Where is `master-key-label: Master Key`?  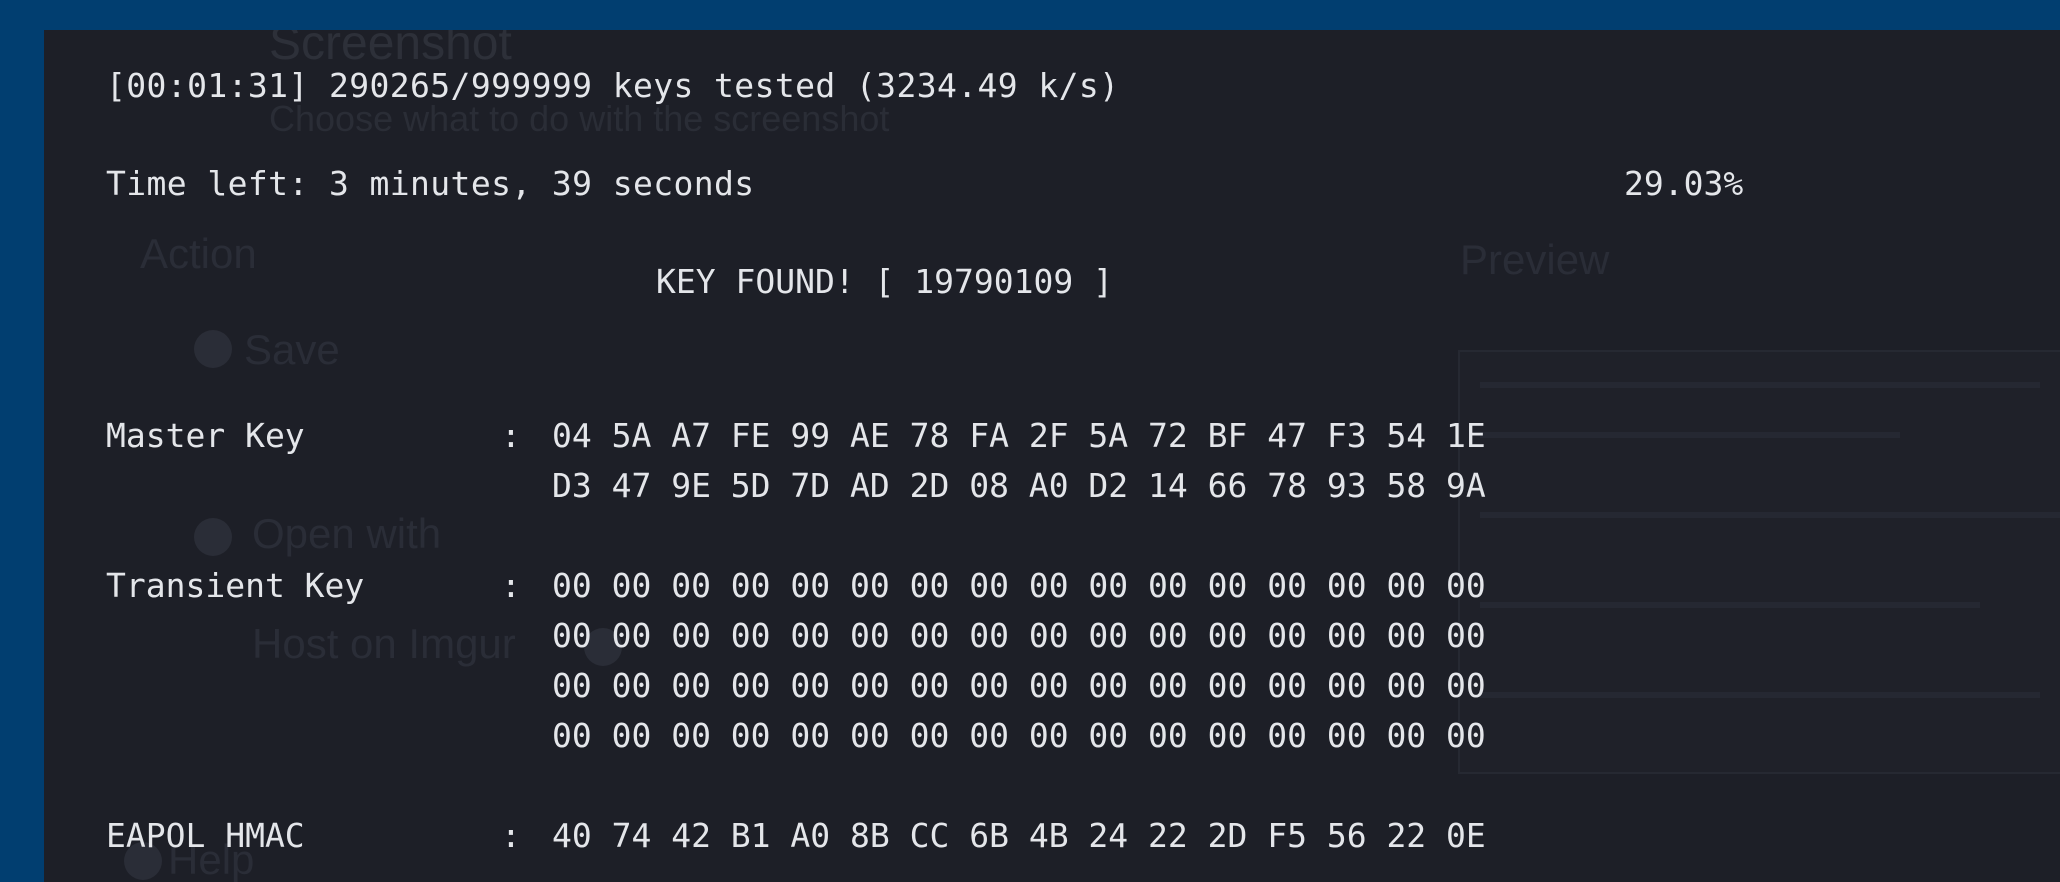
master-key-label: Master Key is located at coordinates (205, 435).